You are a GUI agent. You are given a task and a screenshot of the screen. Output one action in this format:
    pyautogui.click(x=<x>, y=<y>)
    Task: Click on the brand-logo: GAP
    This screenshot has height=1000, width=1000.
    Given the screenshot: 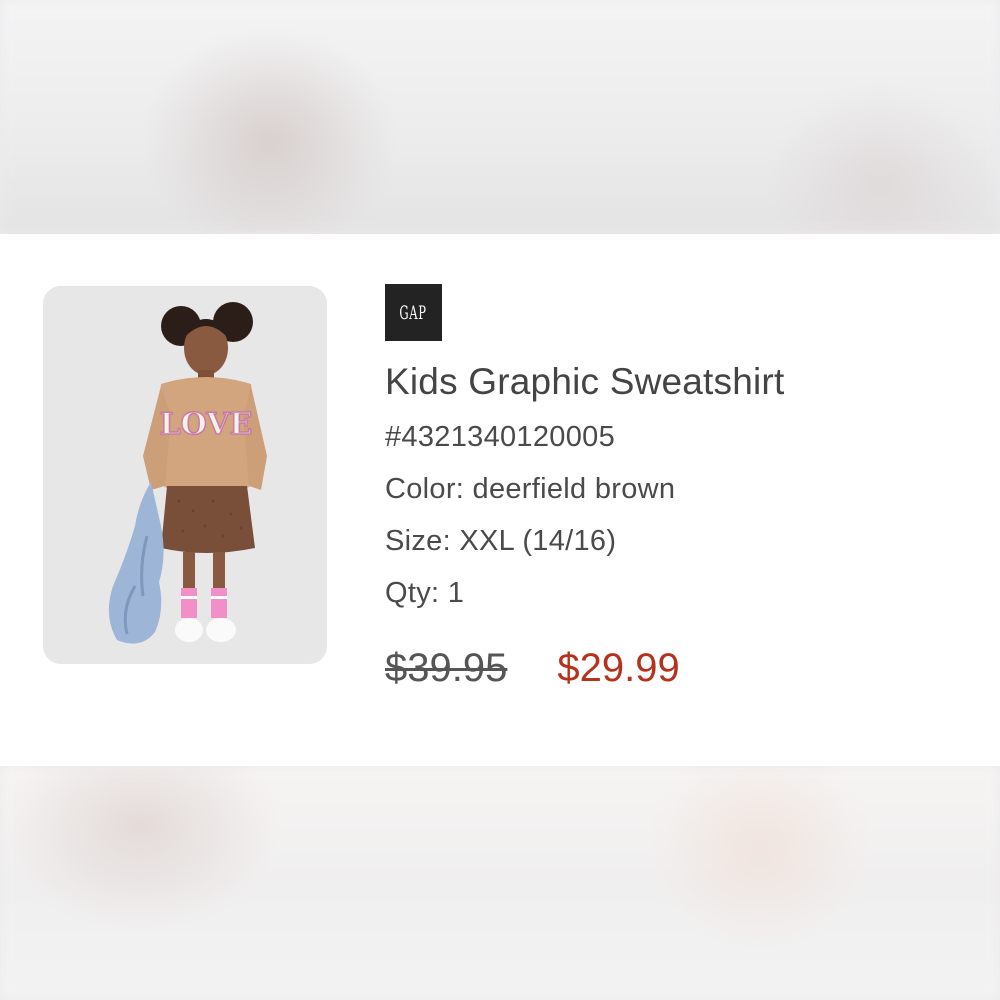 What is the action you would take?
    pyautogui.click(x=413, y=312)
    